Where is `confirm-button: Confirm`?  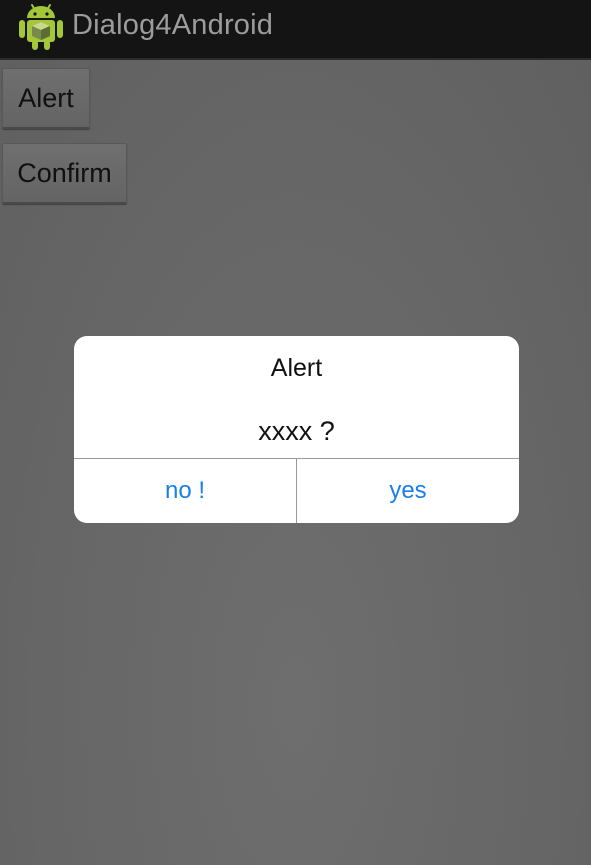 confirm-button: Confirm is located at coordinates (64, 173).